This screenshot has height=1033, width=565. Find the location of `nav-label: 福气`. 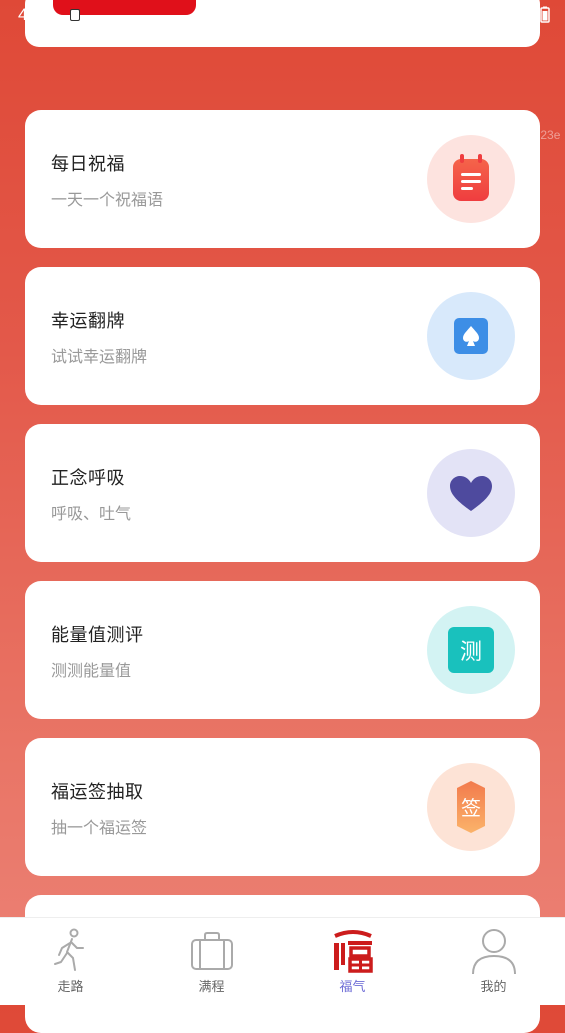

nav-label: 福气 is located at coordinates (352, 987).